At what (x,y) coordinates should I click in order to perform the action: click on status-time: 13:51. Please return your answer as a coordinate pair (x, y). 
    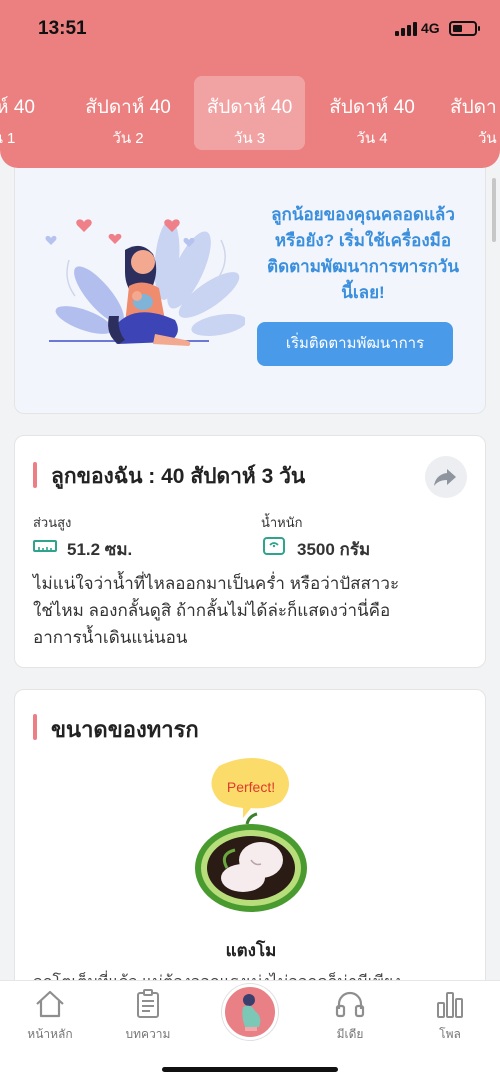
    Looking at the image, I should click on (62, 28).